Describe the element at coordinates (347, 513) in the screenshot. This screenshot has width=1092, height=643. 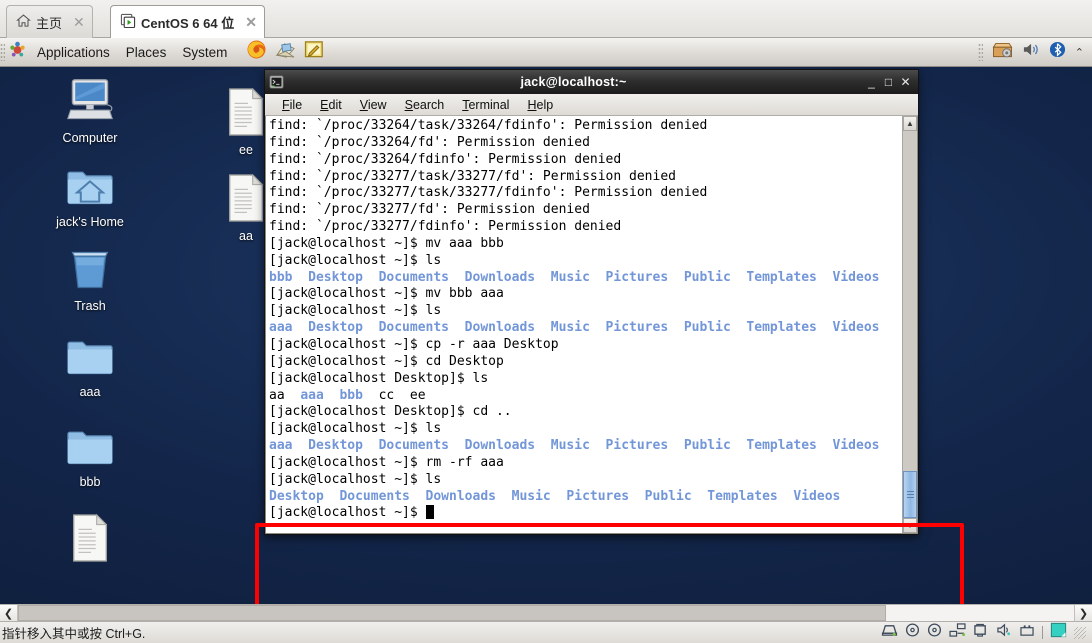
I see `terminal-text: [jack@localhost ~]$` at that location.